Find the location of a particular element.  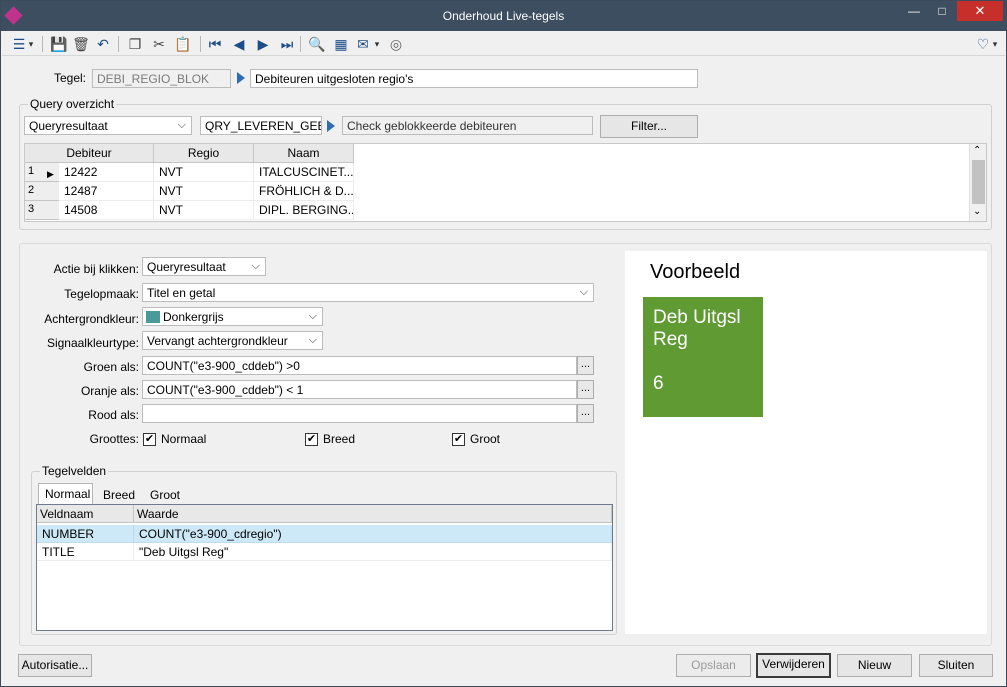

table-row: NUMBER COUNT("e3-900_cdregio") is located at coordinates (324, 534).